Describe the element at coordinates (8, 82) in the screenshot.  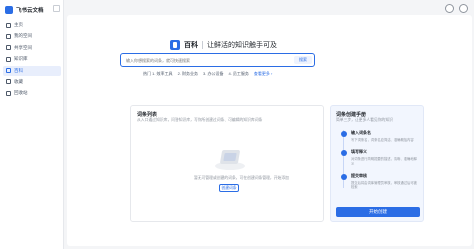
I see `star-icon` at that location.